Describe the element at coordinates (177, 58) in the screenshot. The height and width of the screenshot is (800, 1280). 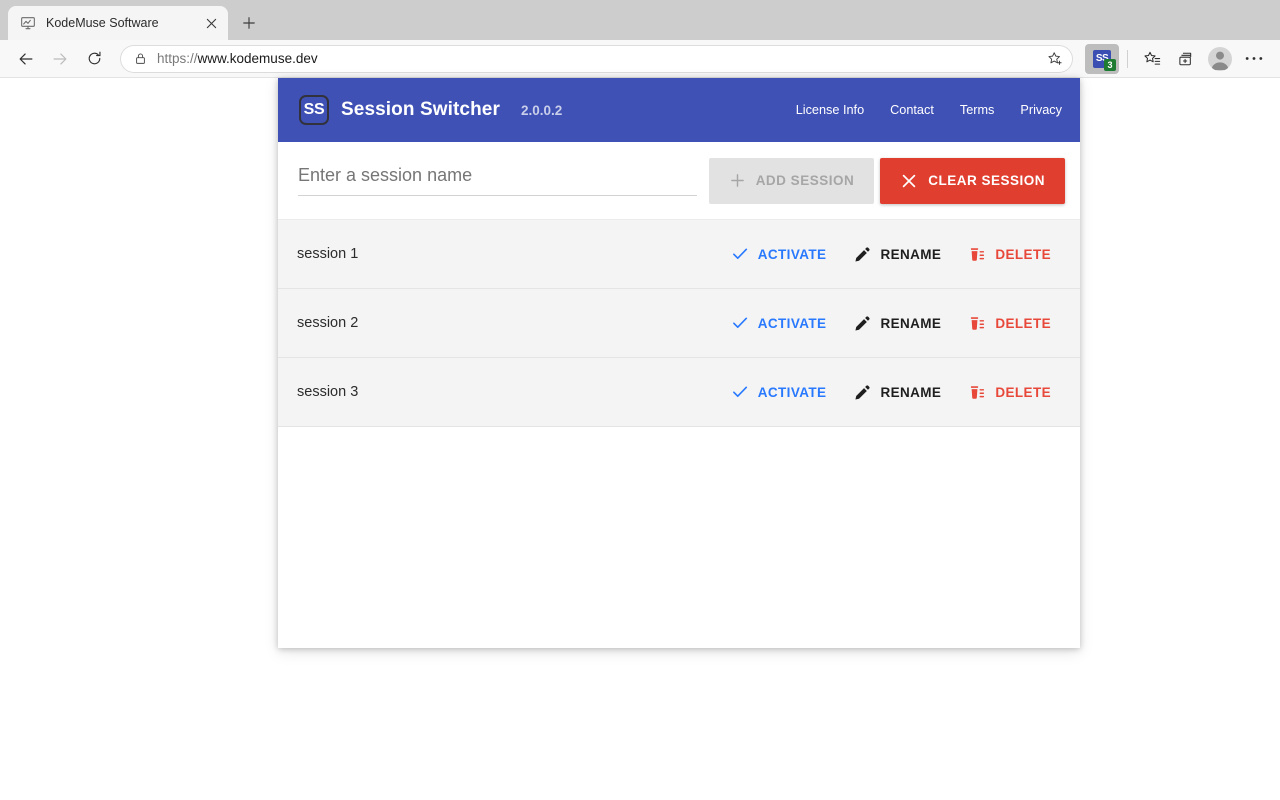
I see `url-scheme: https://` at that location.